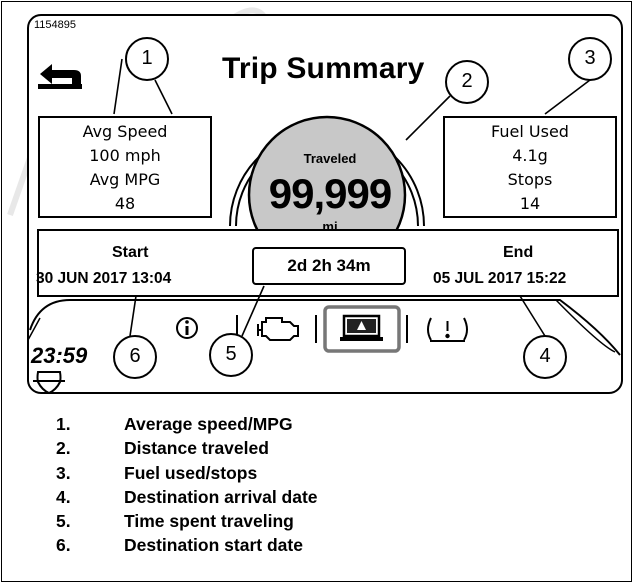 Image resolution: width=635 pixels, height=584 pixels. I want to click on end-date: 05 JUL 2017 15:22, so click(500, 278).